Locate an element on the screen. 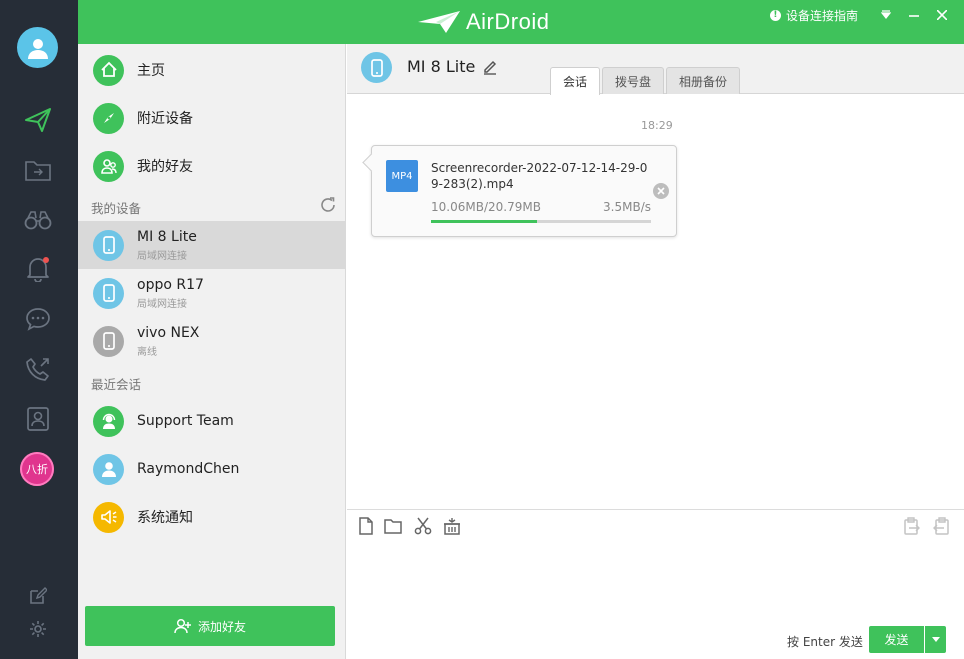 This screenshot has height=659, width=964. tray-button is located at coordinates (886, 15).